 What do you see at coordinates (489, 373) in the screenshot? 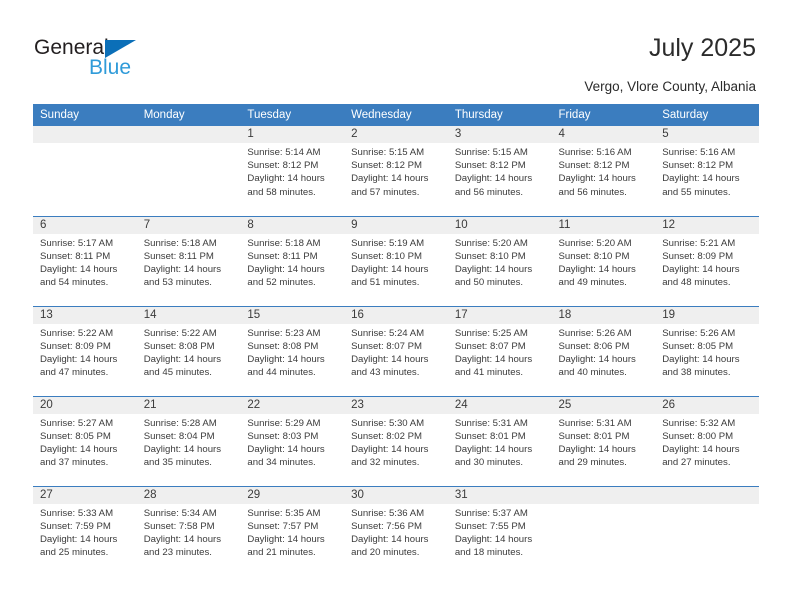
I see `daylight-text-line2: and 41 minutes.` at bounding box center [489, 373].